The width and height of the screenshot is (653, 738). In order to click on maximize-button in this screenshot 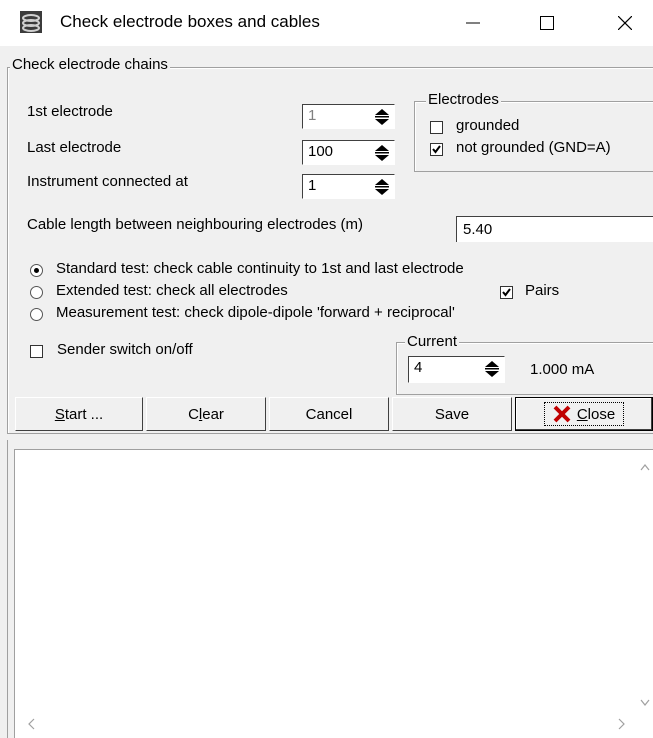, I will do `click(547, 23)`.